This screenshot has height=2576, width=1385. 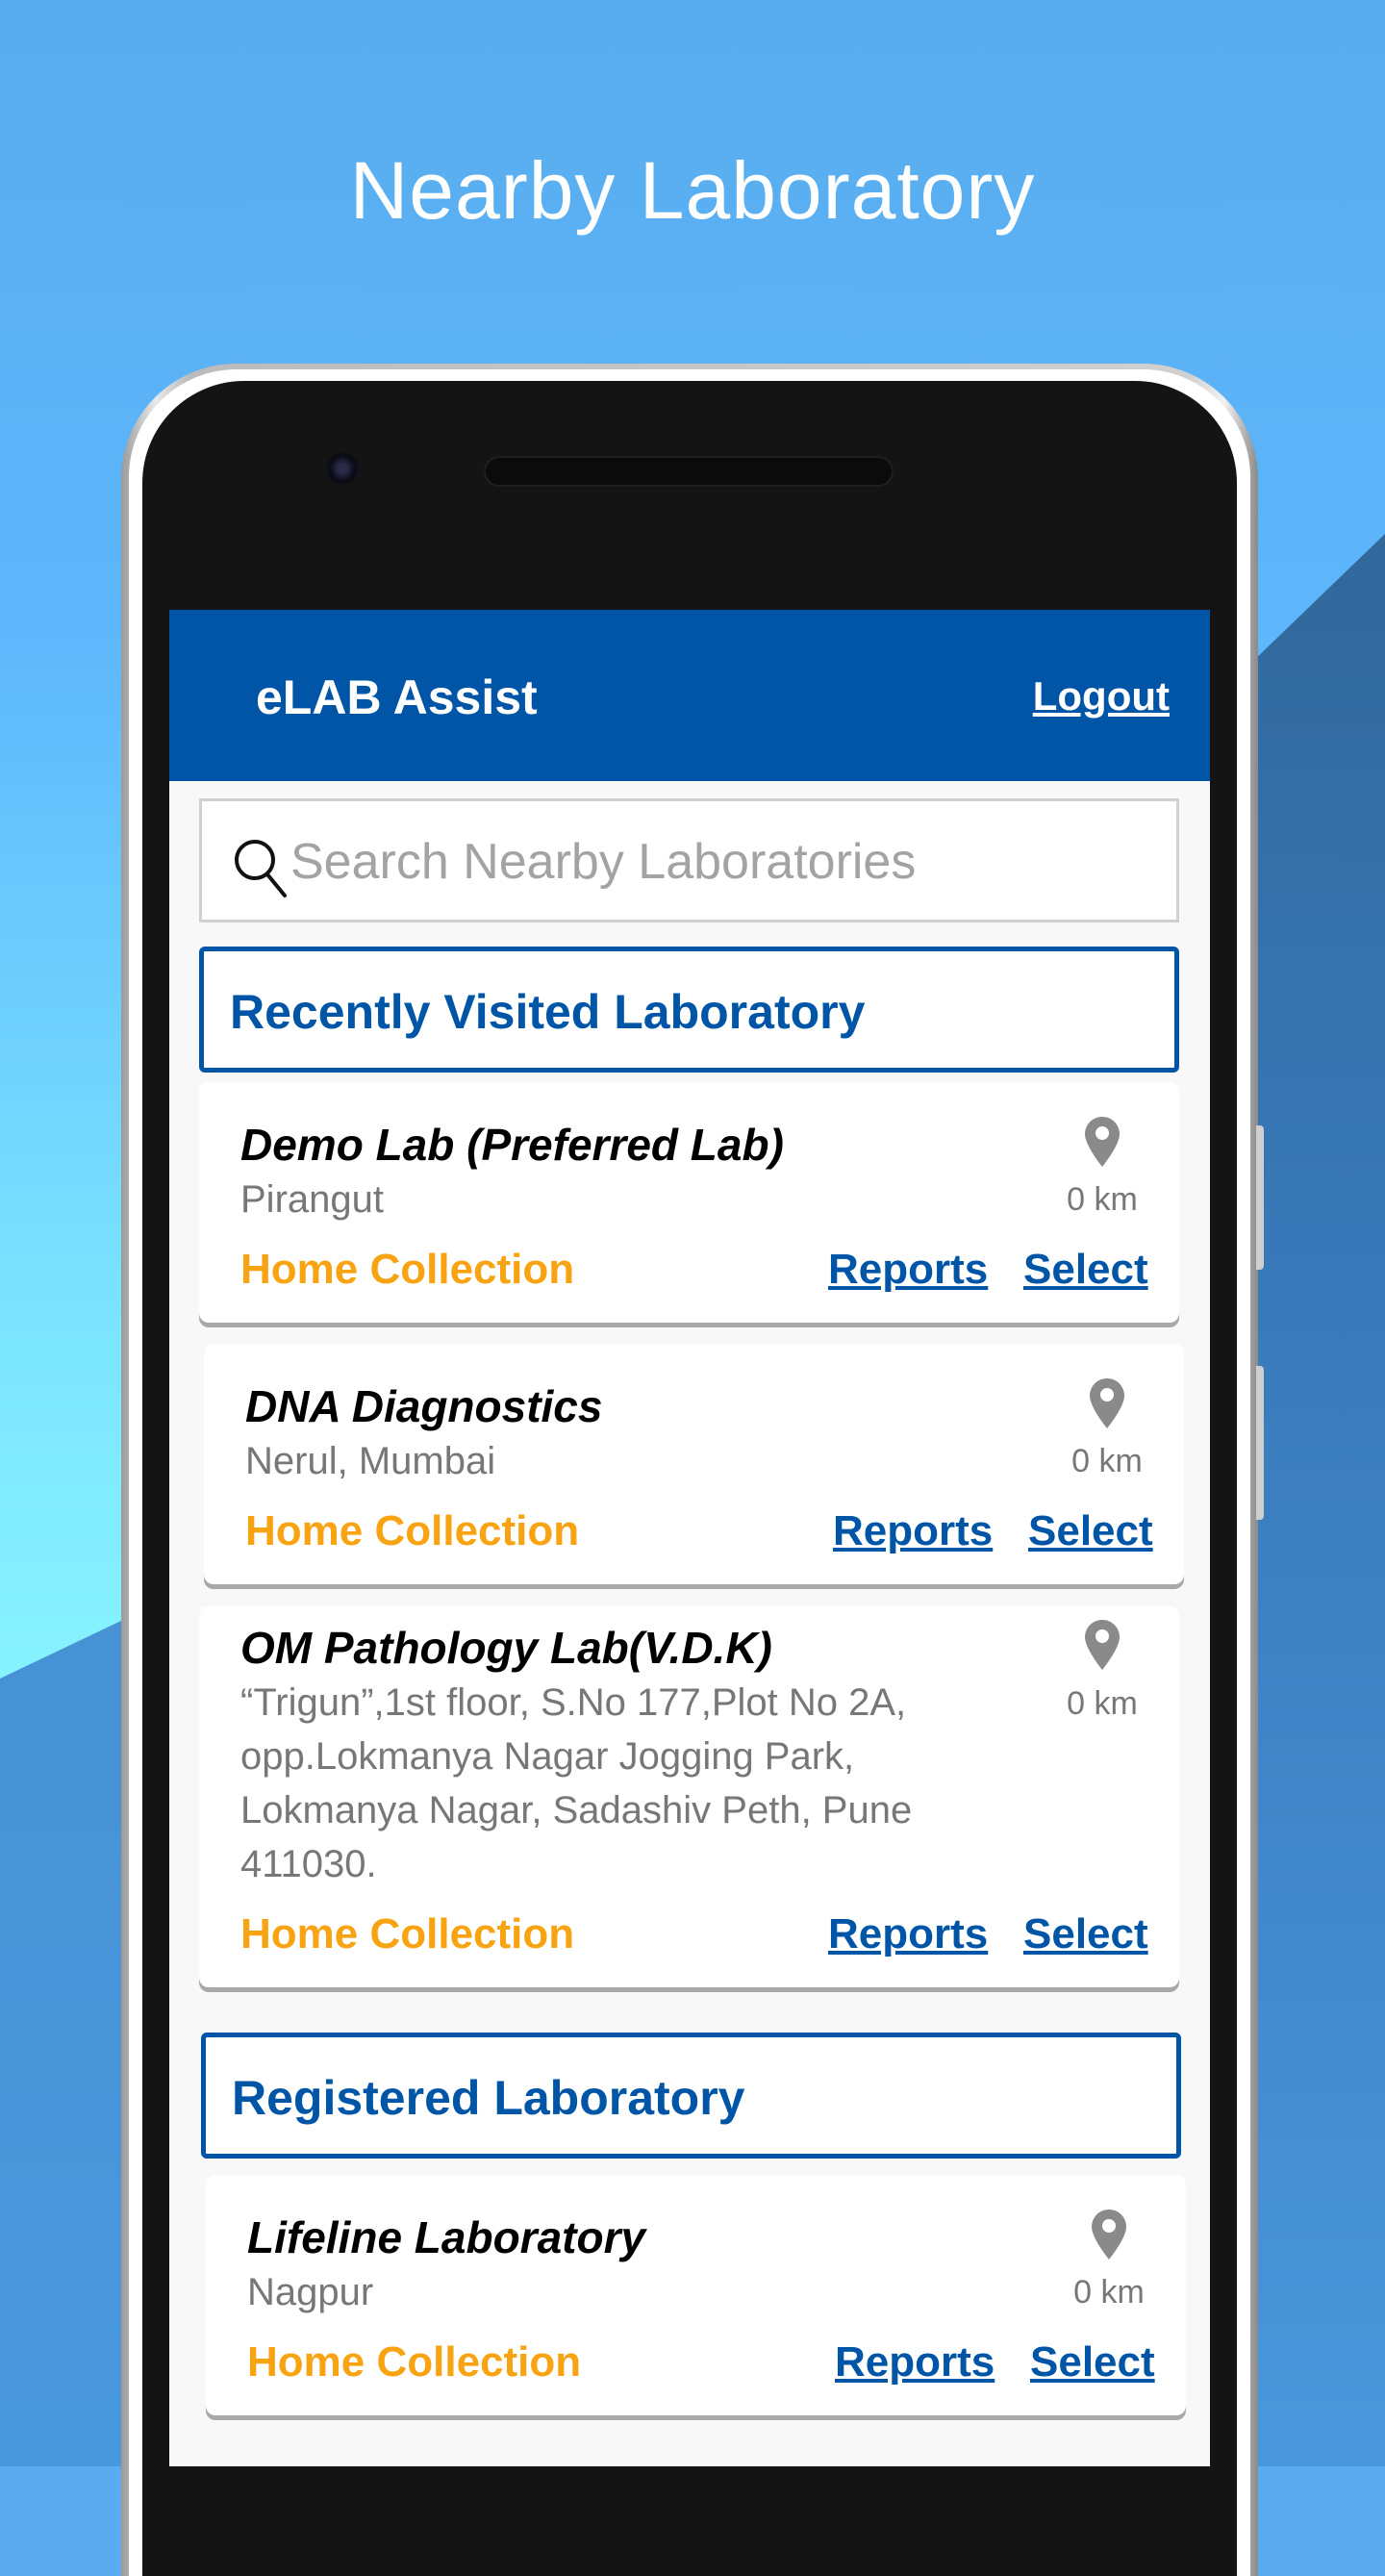 I want to click on lab-address: Nerul, Mumbai, so click(x=370, y=1461).